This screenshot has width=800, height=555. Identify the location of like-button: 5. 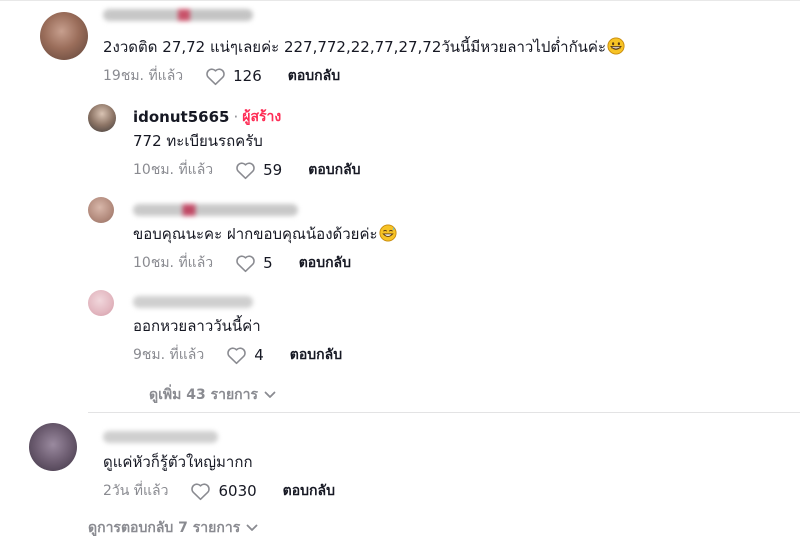
(254, 263).